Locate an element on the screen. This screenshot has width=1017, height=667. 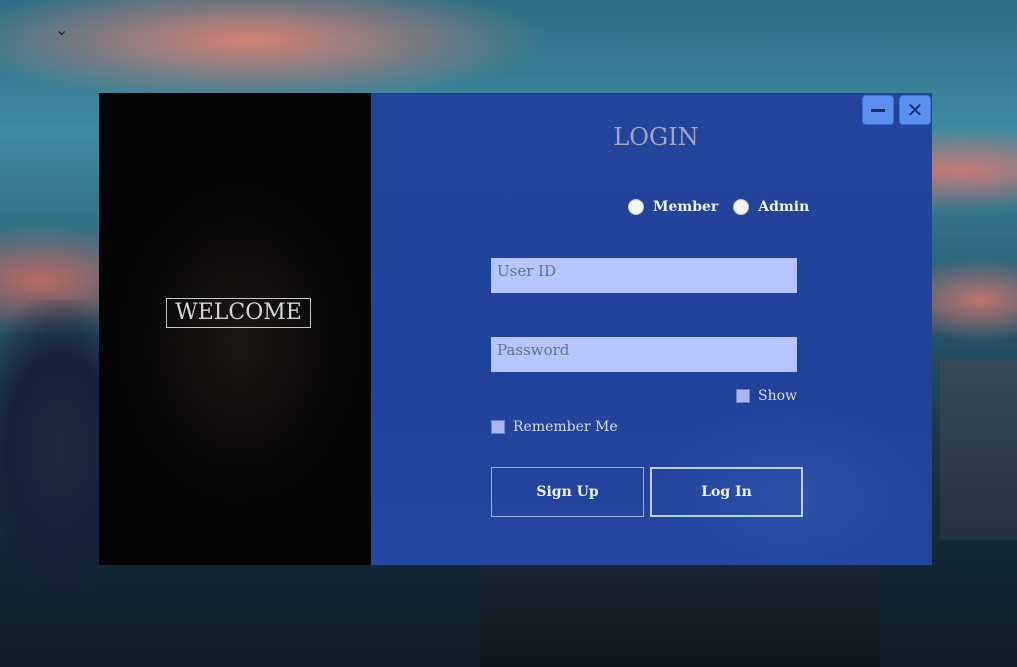
password-field: Password is located at coordinates (644, 354).